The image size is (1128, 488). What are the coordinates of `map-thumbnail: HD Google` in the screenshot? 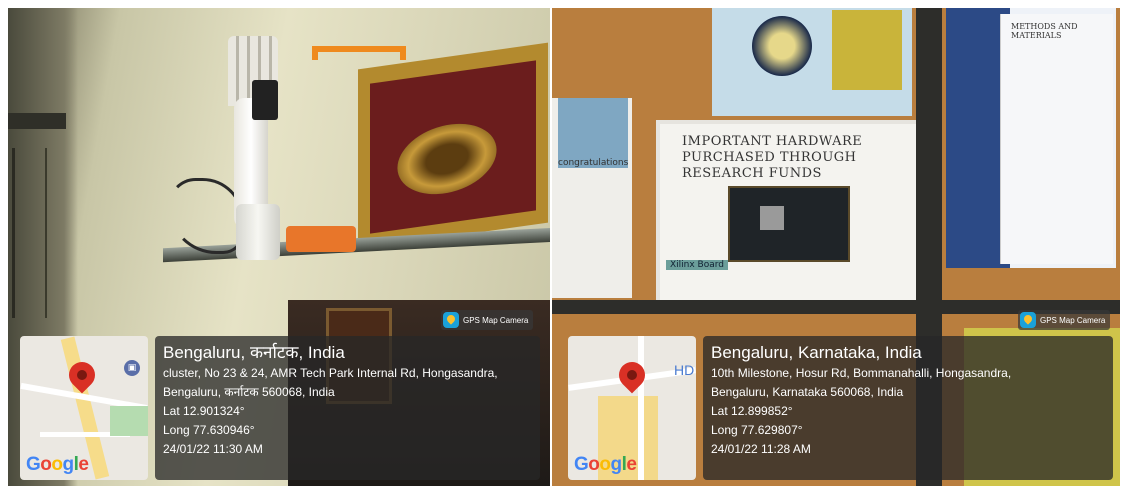 It's located at (632, 408).